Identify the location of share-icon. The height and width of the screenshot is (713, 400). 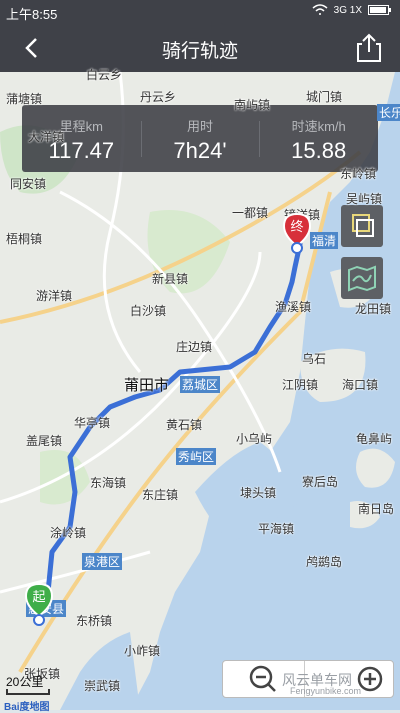
(369, 48).